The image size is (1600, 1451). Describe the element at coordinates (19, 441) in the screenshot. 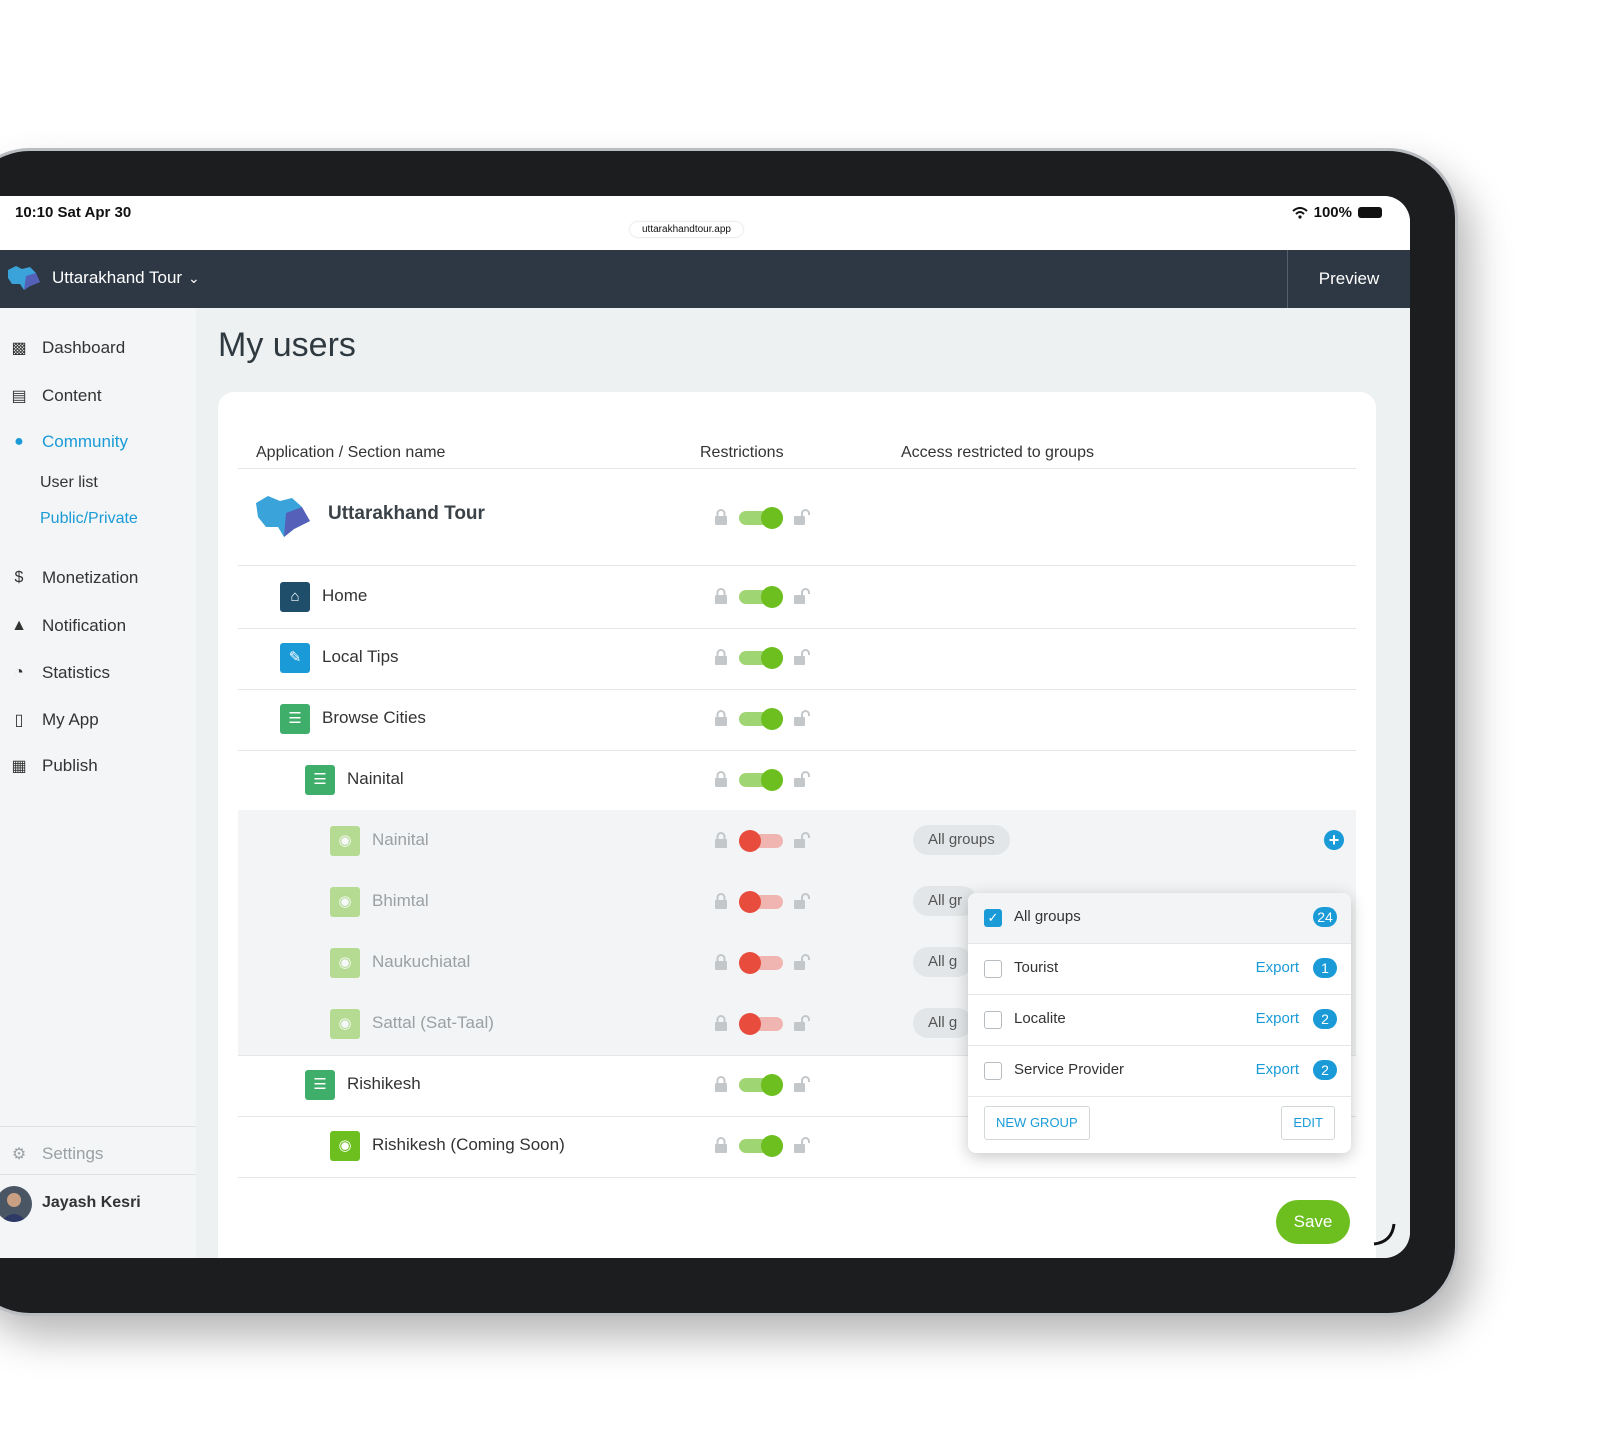

I see `person-icon: ●` at that location.